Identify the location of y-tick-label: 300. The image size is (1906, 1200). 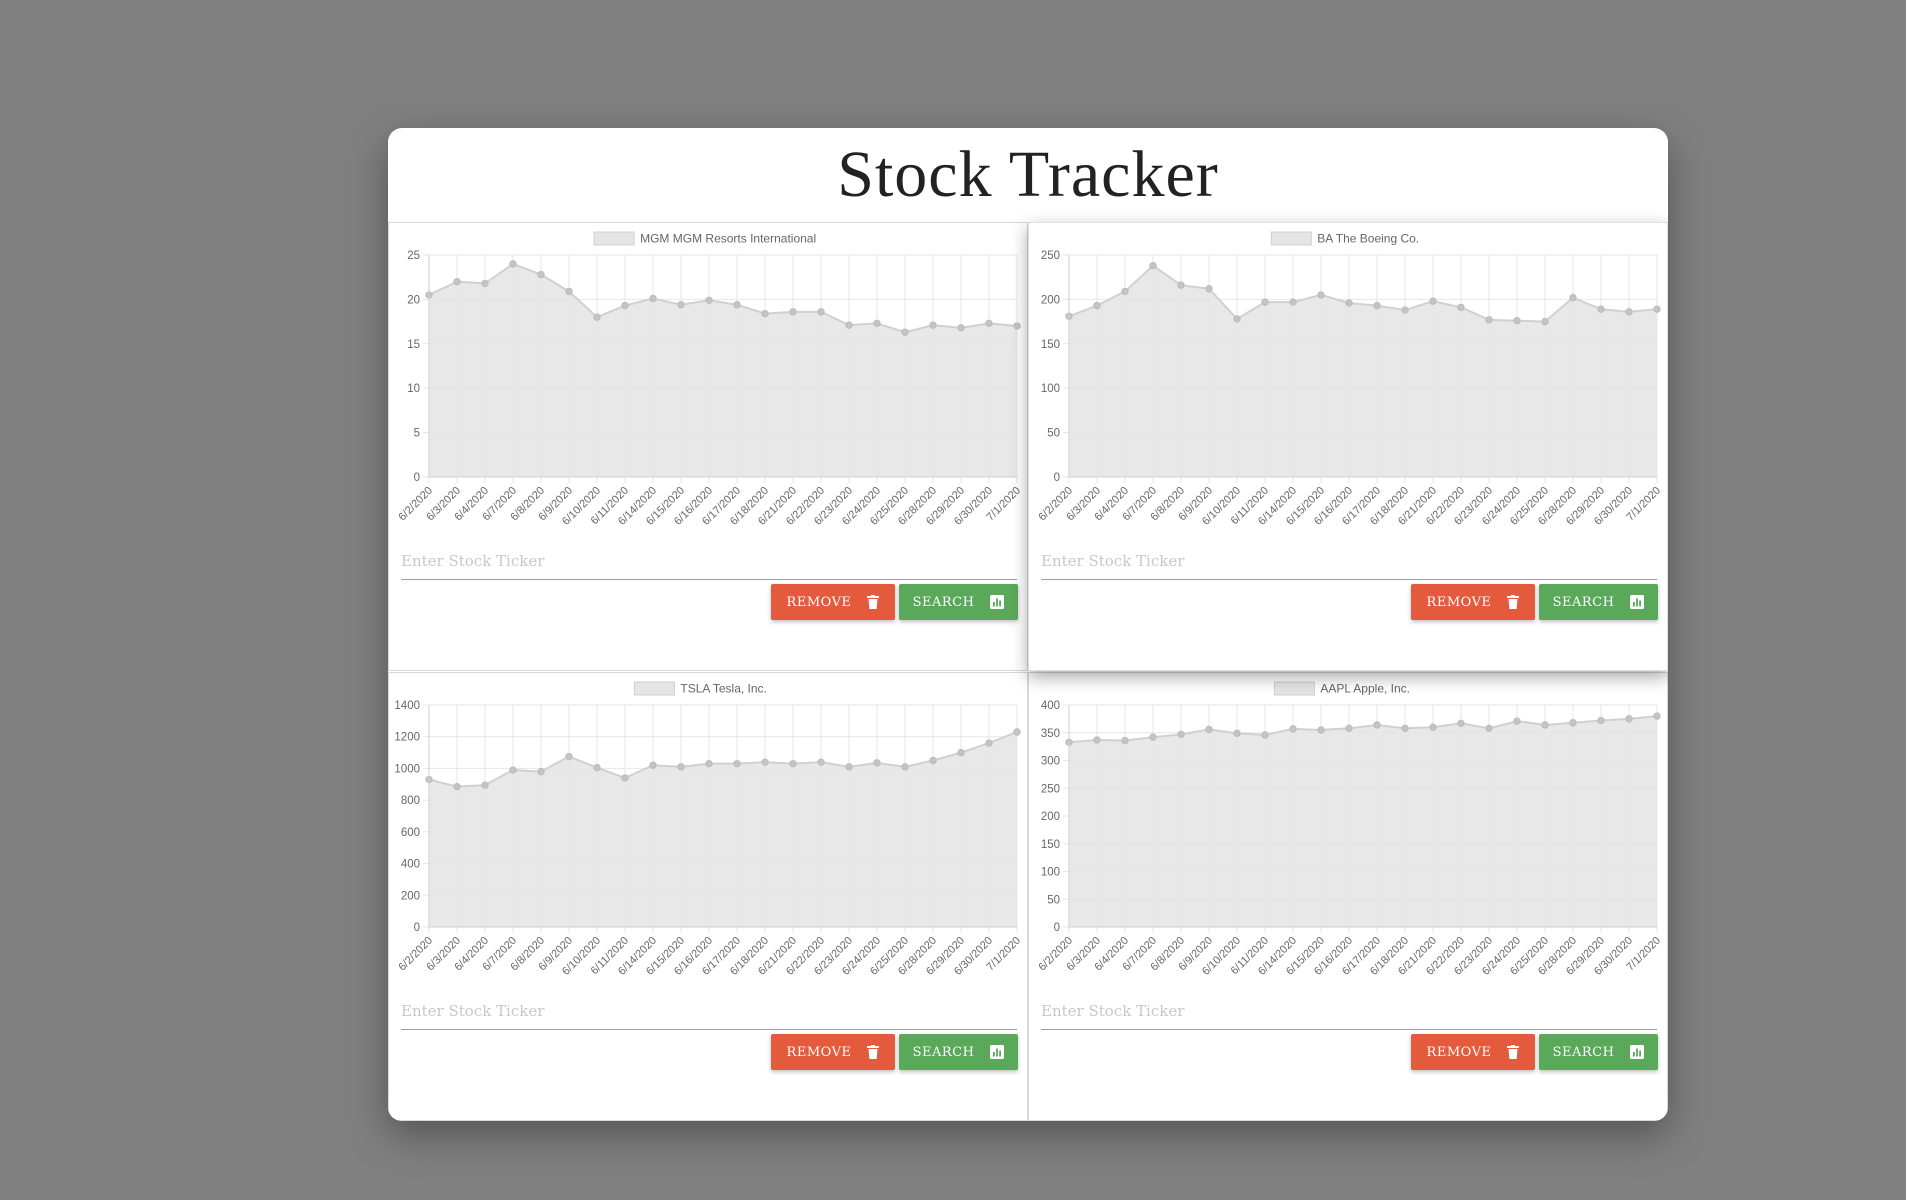
(1050, 762).